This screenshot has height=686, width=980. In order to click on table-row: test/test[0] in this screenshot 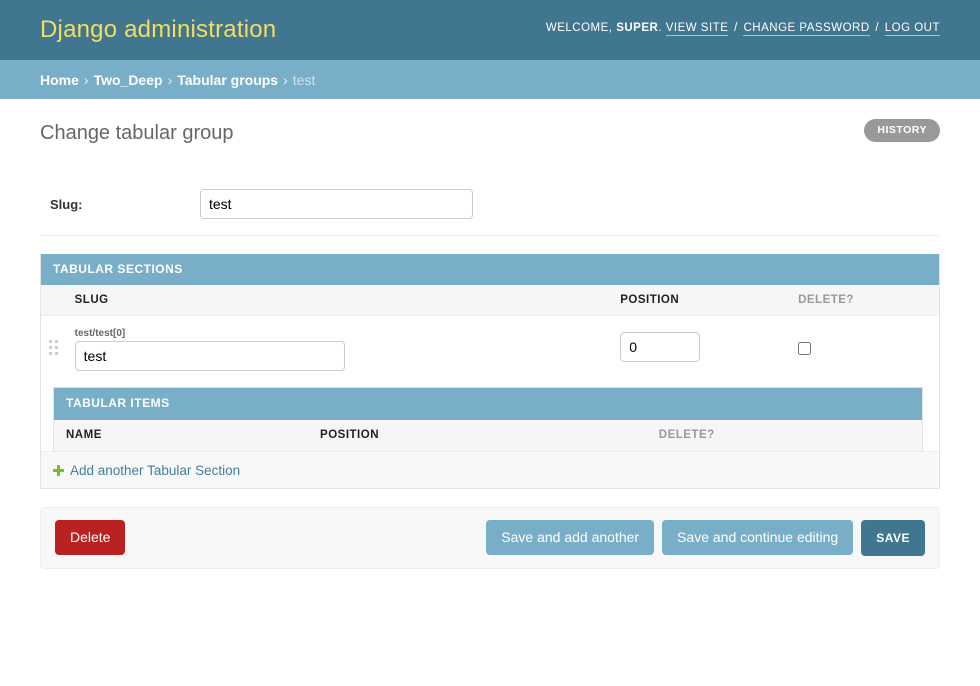, I will do `click(490, 348)`.